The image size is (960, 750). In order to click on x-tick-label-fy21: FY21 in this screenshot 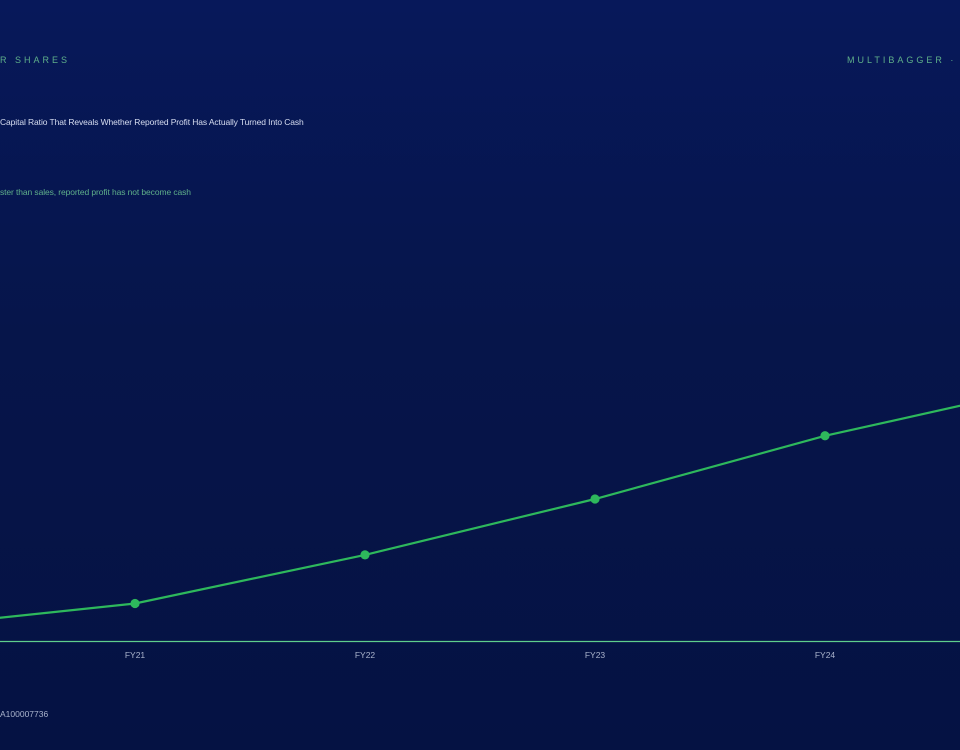, I will do `click(135, 655)`.